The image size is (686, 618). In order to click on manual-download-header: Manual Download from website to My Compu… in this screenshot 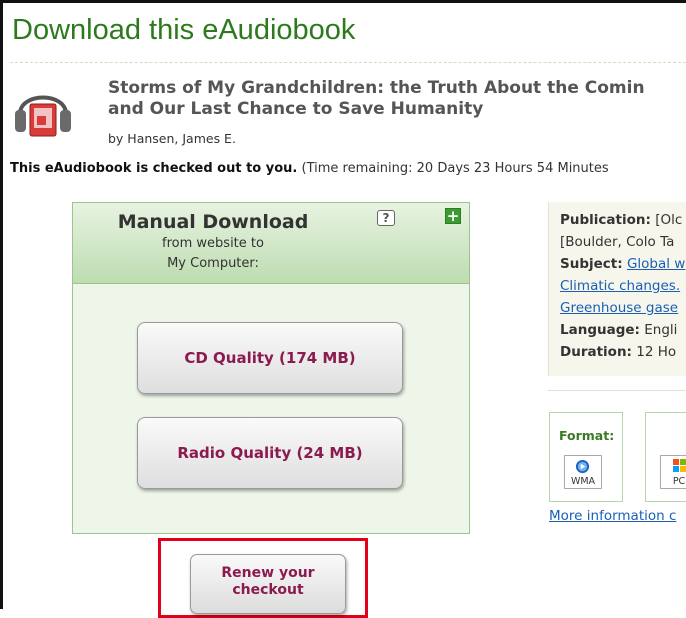, I will do `click(271, 243)`.